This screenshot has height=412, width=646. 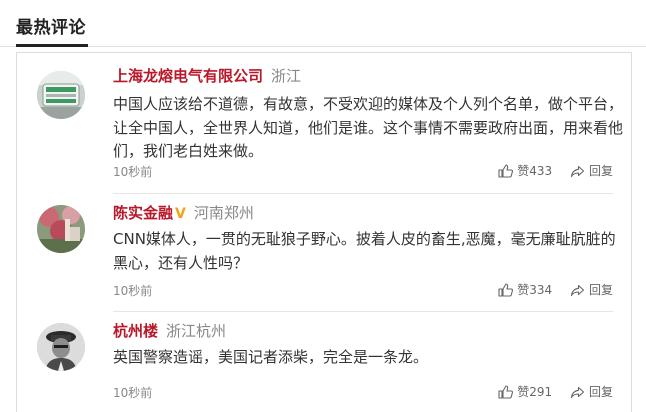 I want to click on section-header: 最热评论, so click(x=323, y=26).